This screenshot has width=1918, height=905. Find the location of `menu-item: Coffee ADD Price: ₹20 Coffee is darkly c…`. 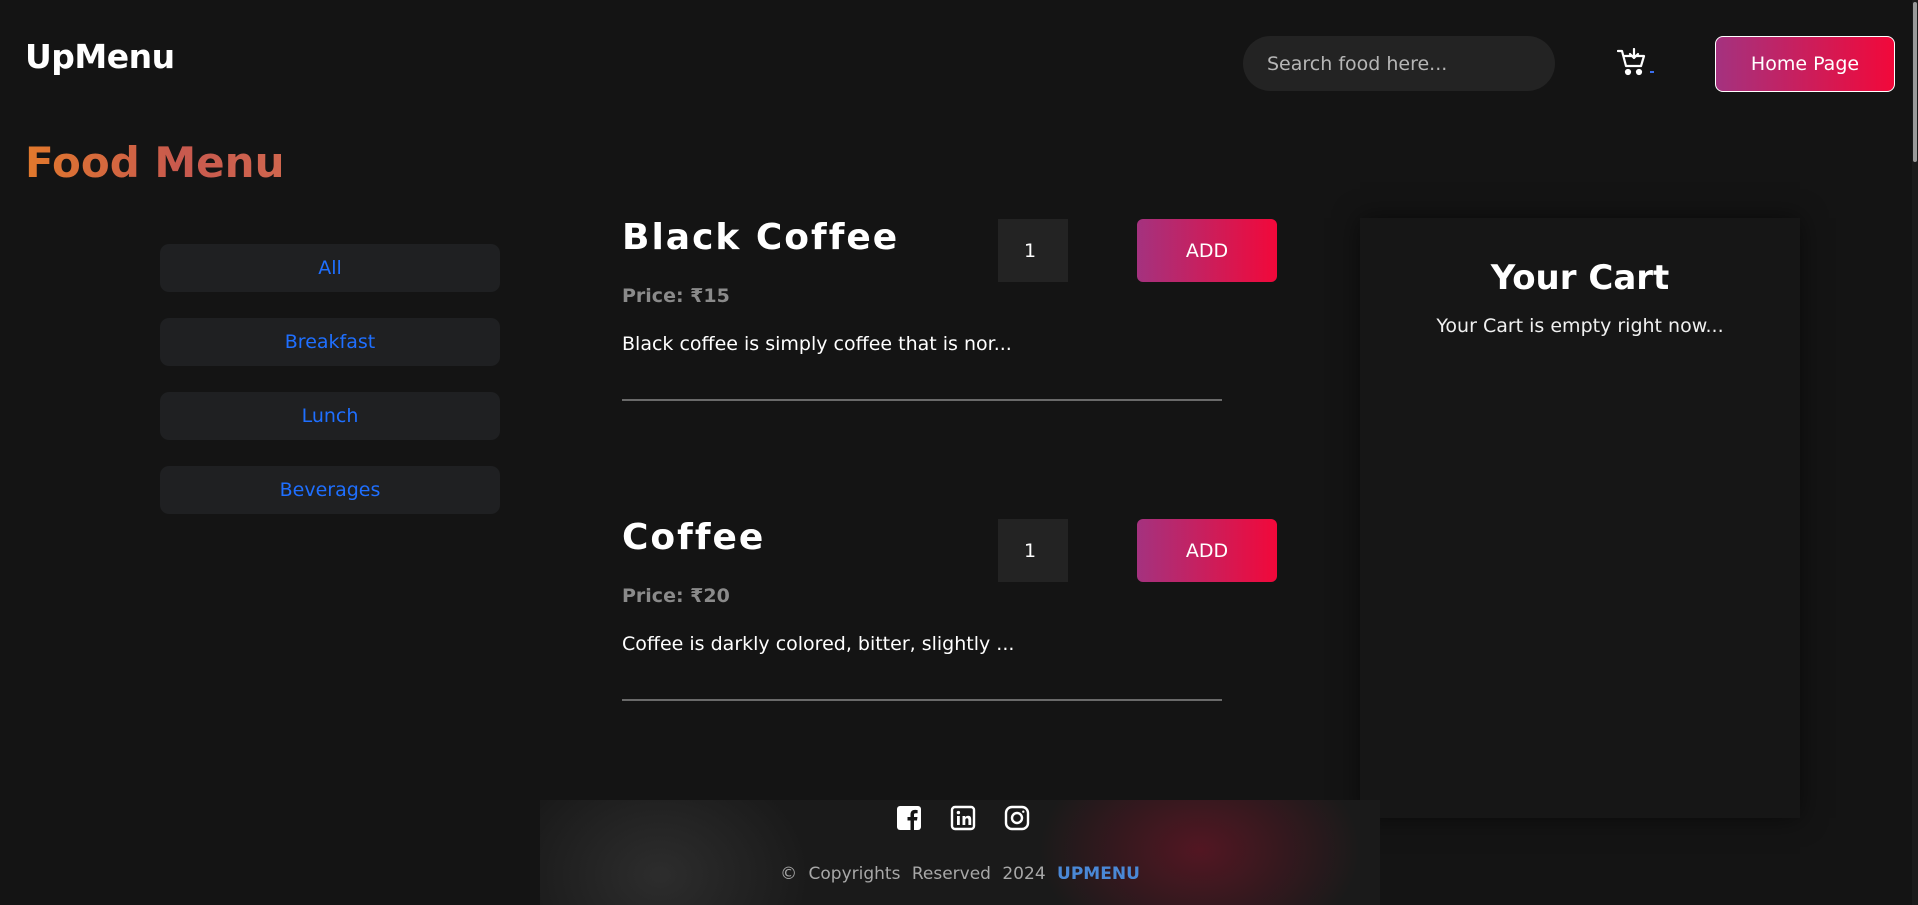

menu-item: Coffee ADD Price: ₹20 Coffee is darkly c… is located at coordinates (952, 665).